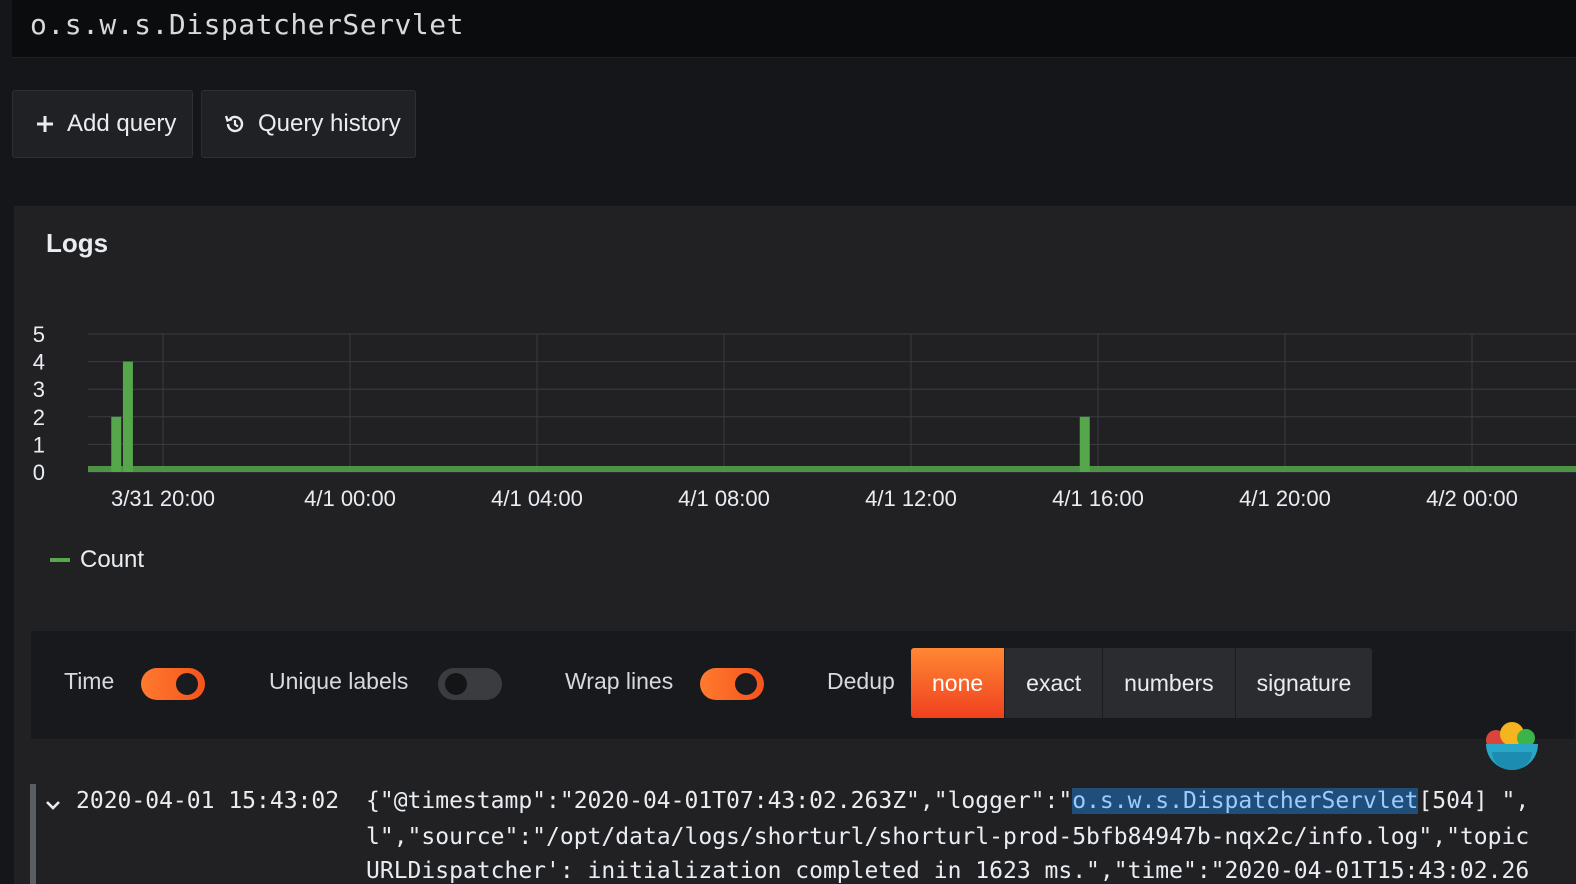  What do you see at coordinates (1098, 498) in the screenshot?
I see `x-tick-label: 4/1 16:00` at bounding box center [1098, 498].